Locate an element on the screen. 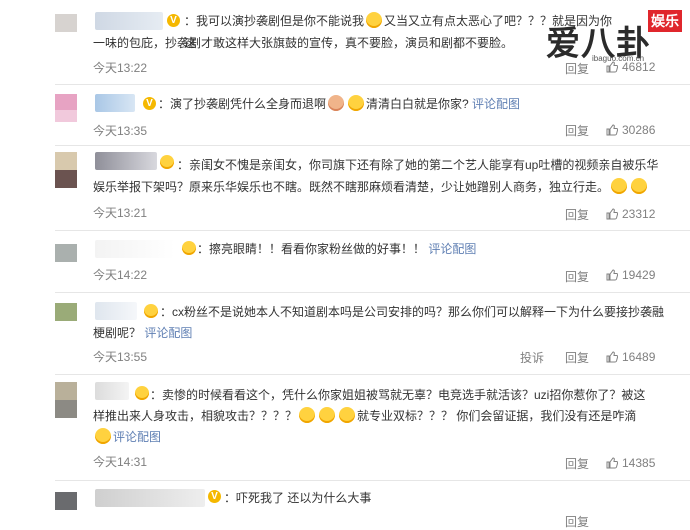  comment-text-cont: 评论配图 is located at coordinates (382, 437).